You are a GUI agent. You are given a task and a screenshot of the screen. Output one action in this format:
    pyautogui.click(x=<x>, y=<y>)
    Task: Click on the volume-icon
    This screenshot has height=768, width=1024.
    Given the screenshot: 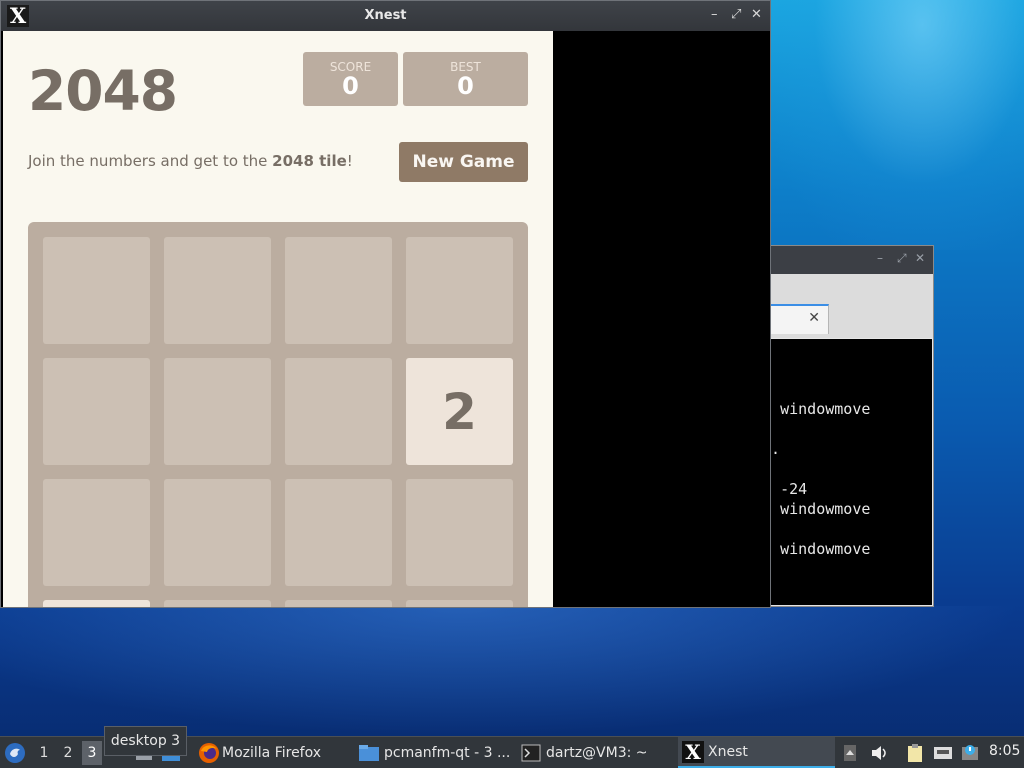 What is the action you would take?
    pyautogui.click(x=881, y=752)
    